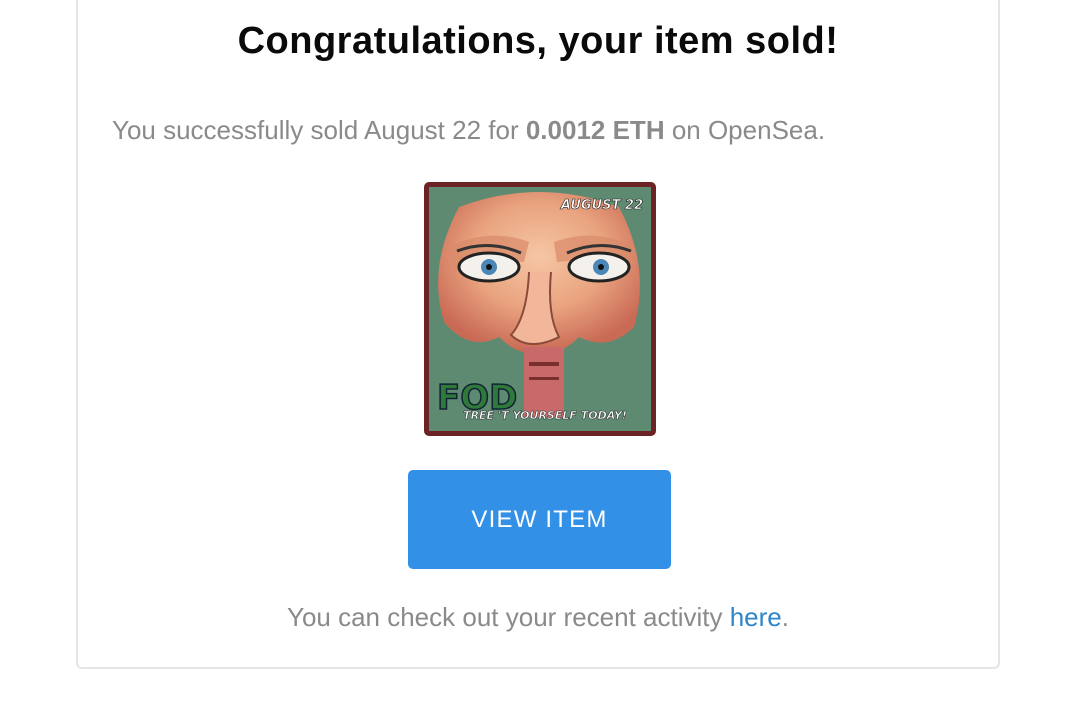 The image size is (1080, 706). I want to click on sale-price: 0.0012 ETH, so click(595, 130).